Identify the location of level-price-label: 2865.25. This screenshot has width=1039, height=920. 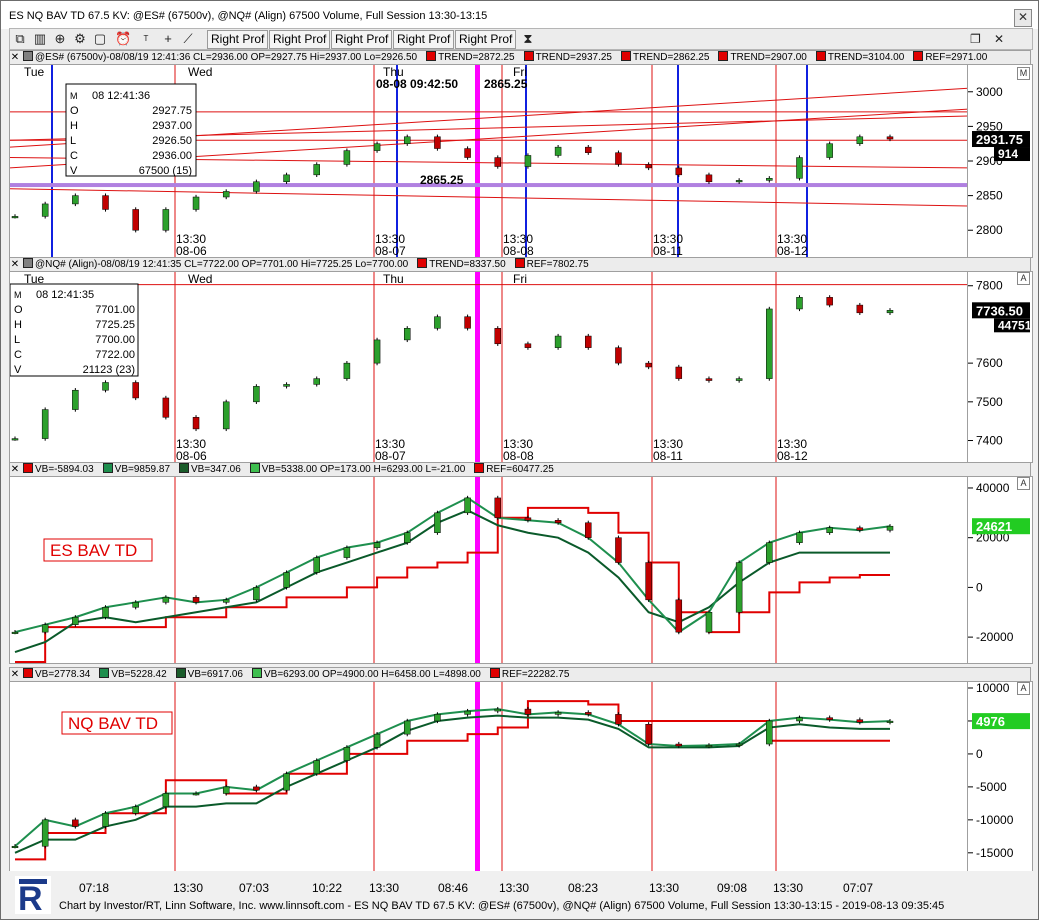
(442, 180).